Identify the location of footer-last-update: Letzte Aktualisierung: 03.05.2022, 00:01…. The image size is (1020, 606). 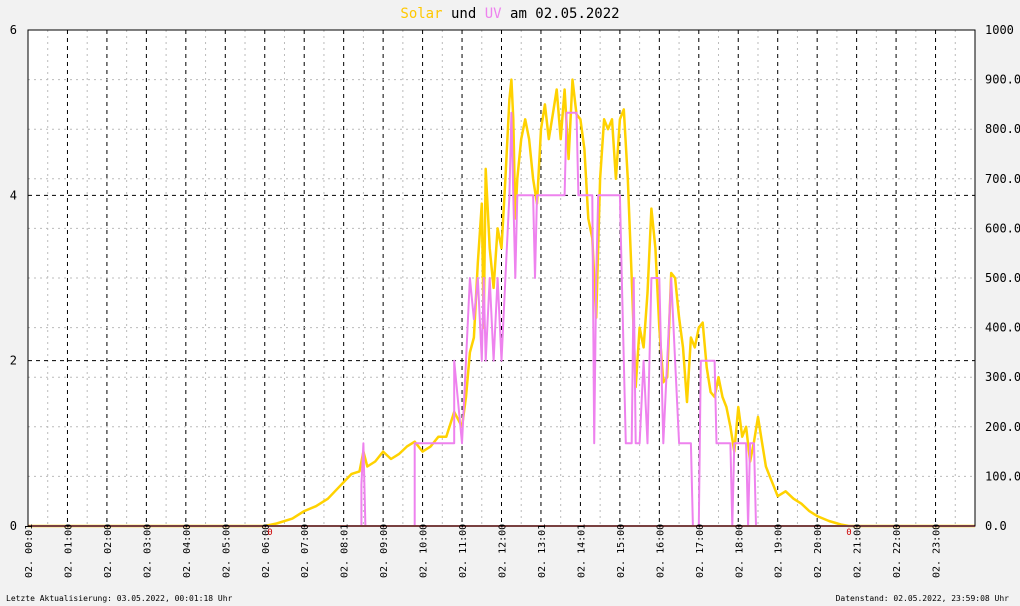
(119, 598).